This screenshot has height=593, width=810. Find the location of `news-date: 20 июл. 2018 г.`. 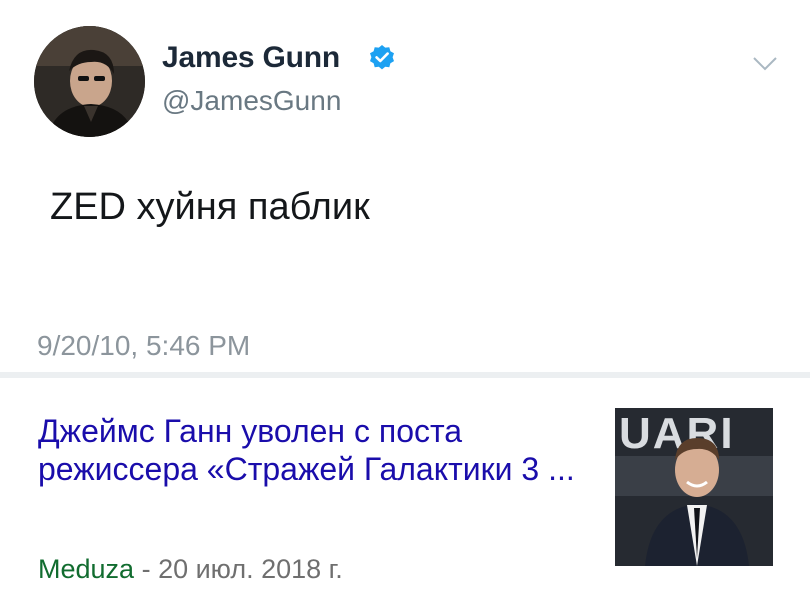

news-date: 20 июл. 2018 г. is located at coordinates (250, 569).